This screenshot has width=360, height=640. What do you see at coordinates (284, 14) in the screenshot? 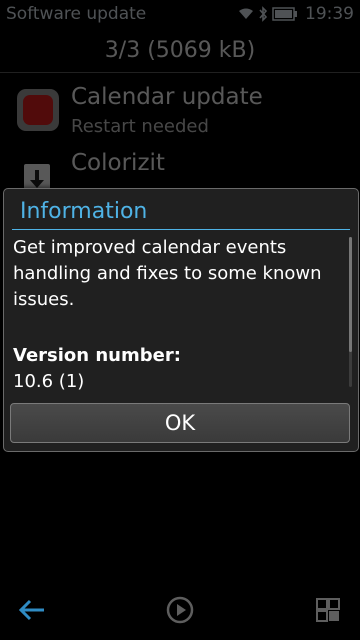
I see `battery-icon` at bounding box center [284, 14].